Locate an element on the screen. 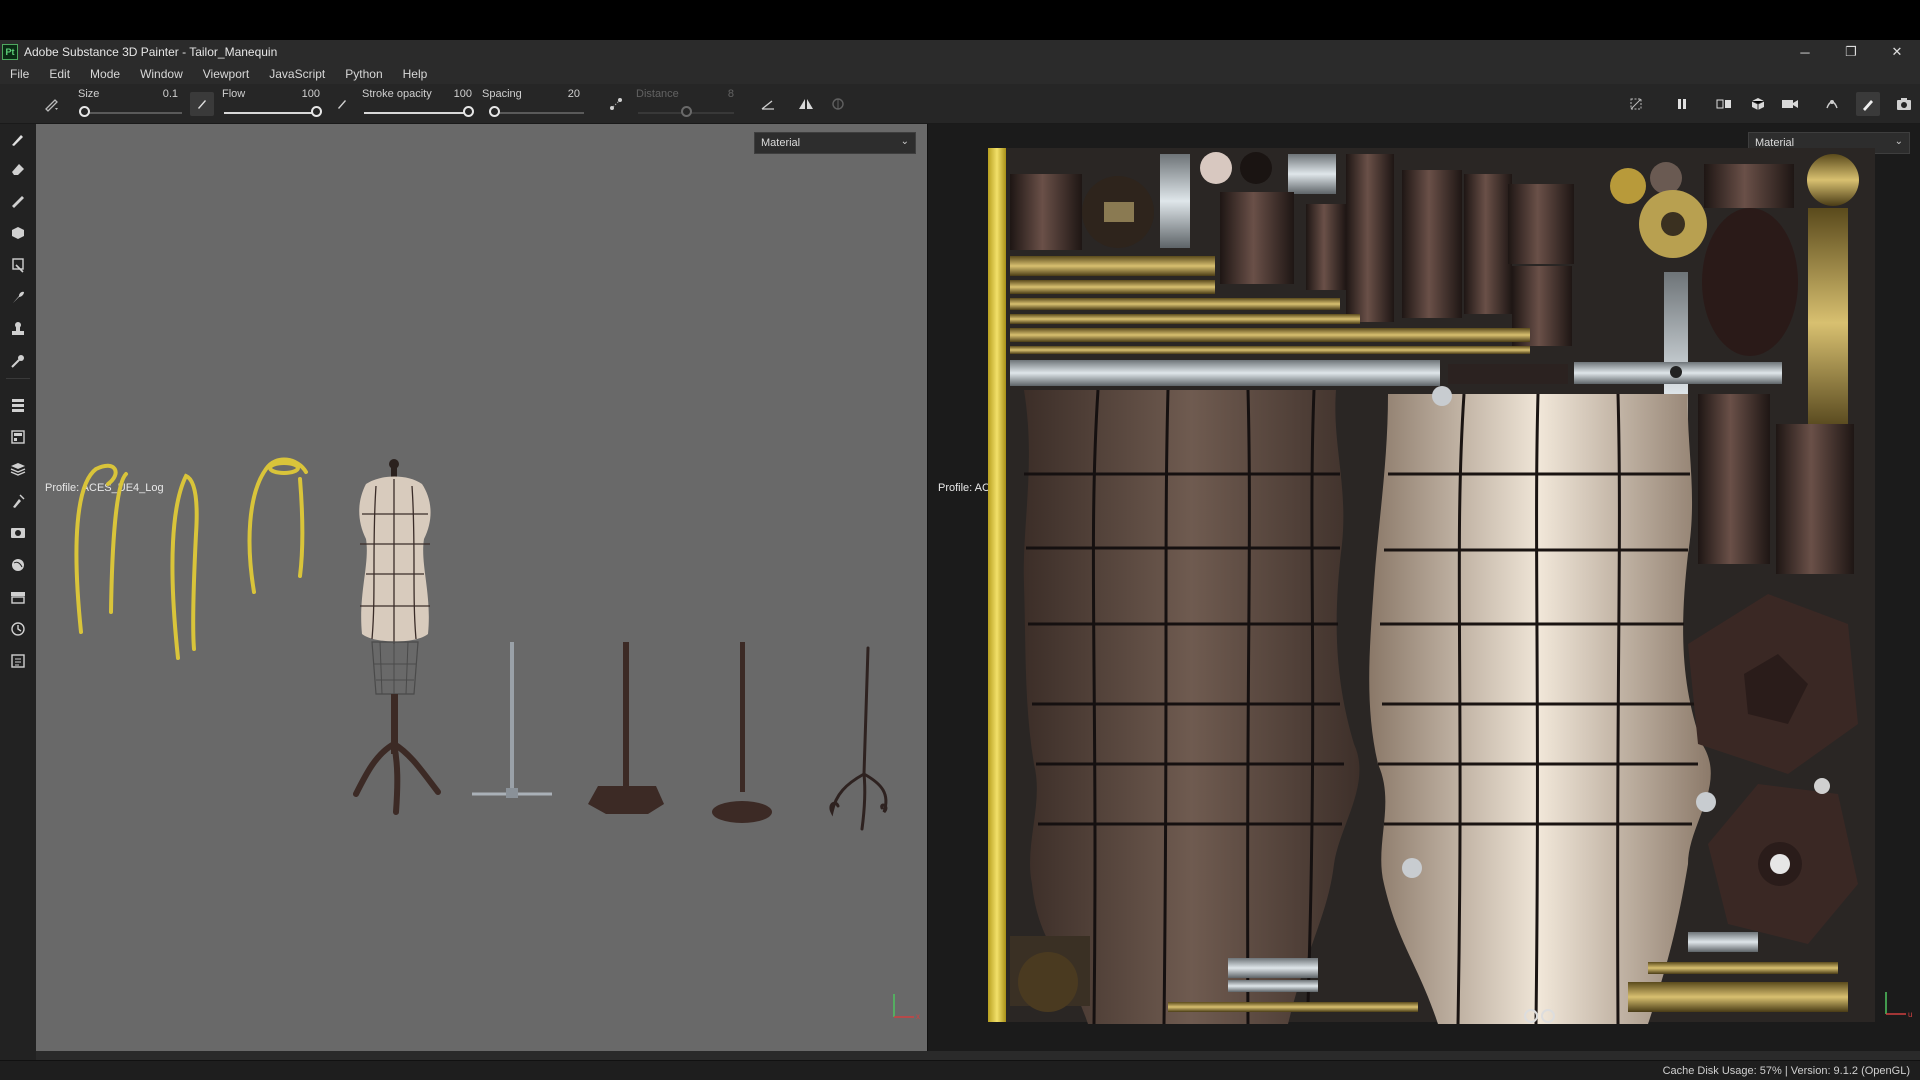 This screenshot has width=1920, height=1080. stamp-tool-icon is located at coordinates (18, 329).